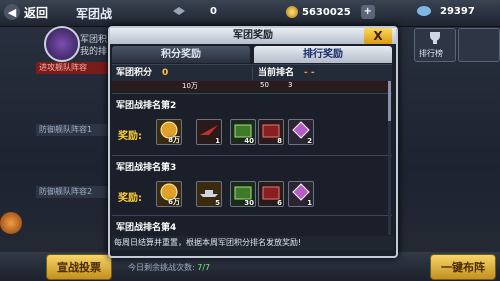  Describe the element at coordinates (179, 11) in the screenshot. I see `wing-emblem-icon` at that location.